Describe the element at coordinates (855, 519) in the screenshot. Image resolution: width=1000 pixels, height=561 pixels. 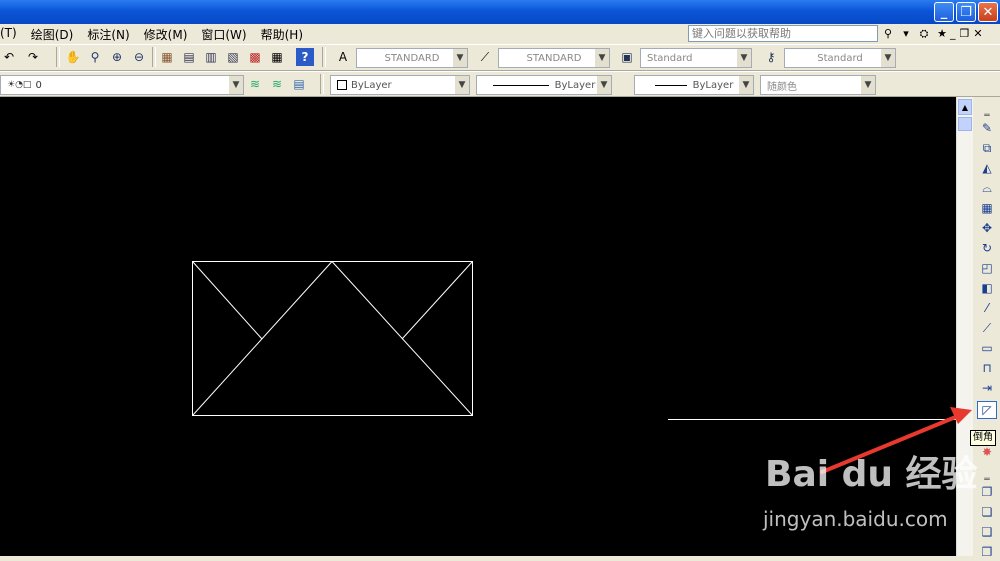
I see `watermark-url: jingyan.baidu.com` at that location.